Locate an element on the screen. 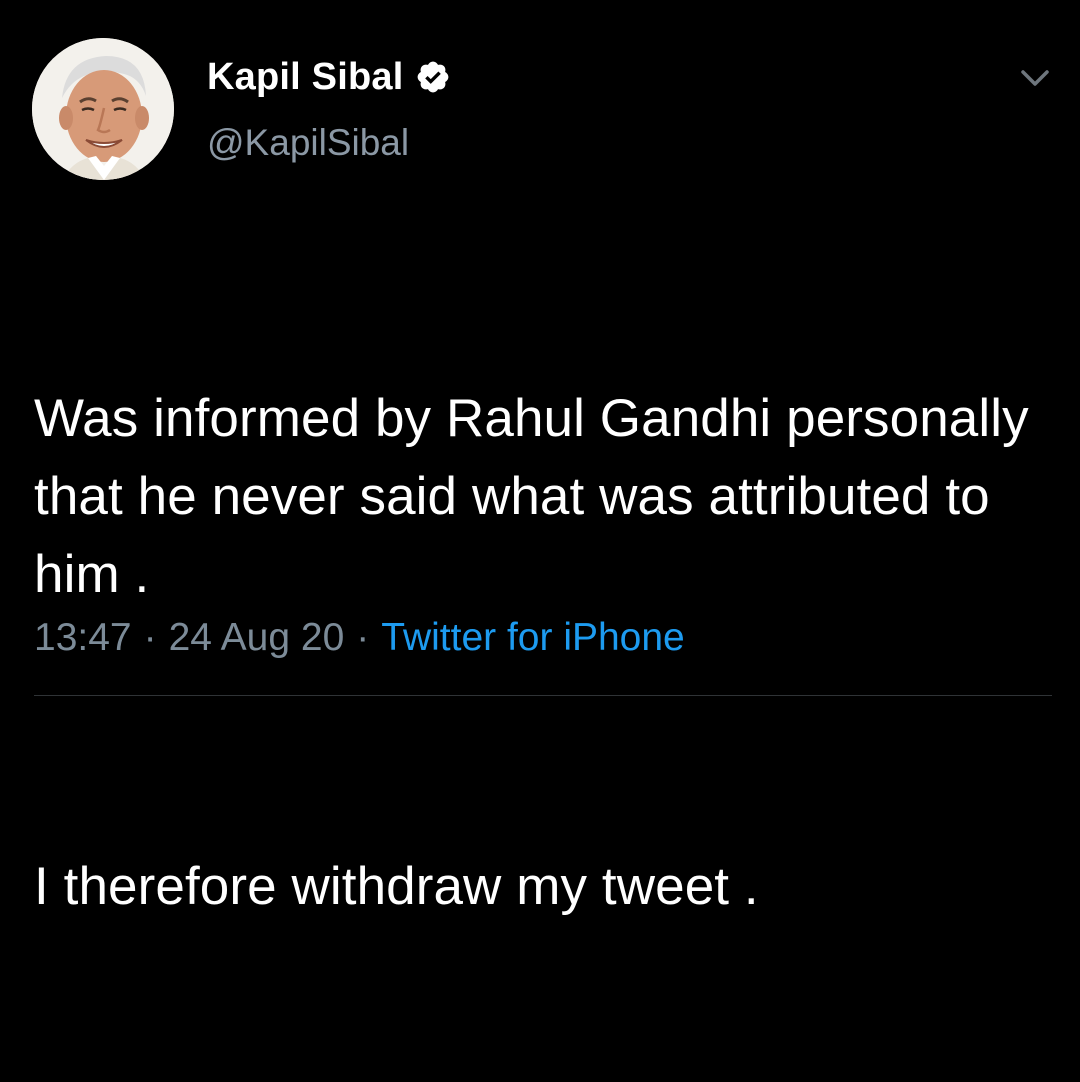 This screenshot has width=1080, height=1082. tweet-paragraph: I therefore withdraw my tweet . is located at coordinates (396, 886).